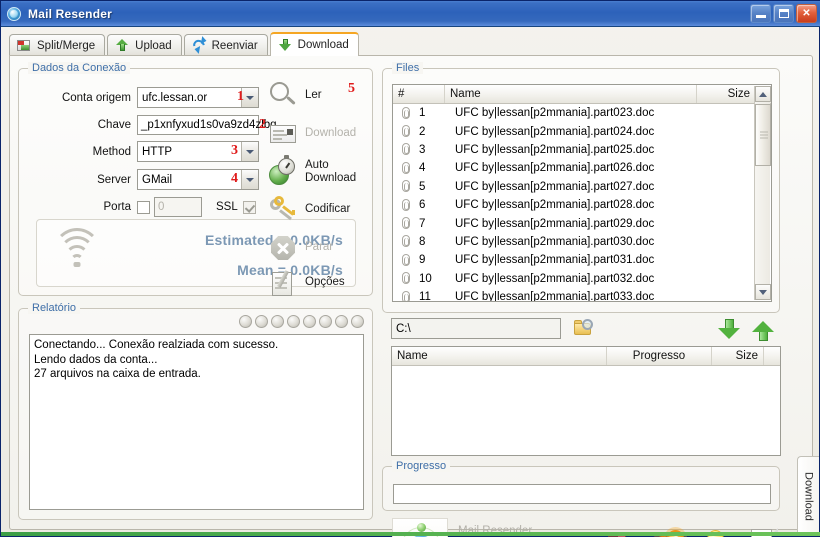 The image size is (820, 537). Describe the element at coordinates (285, 45) in the screenshot. I see `green-down-arrow-icon` at that location.